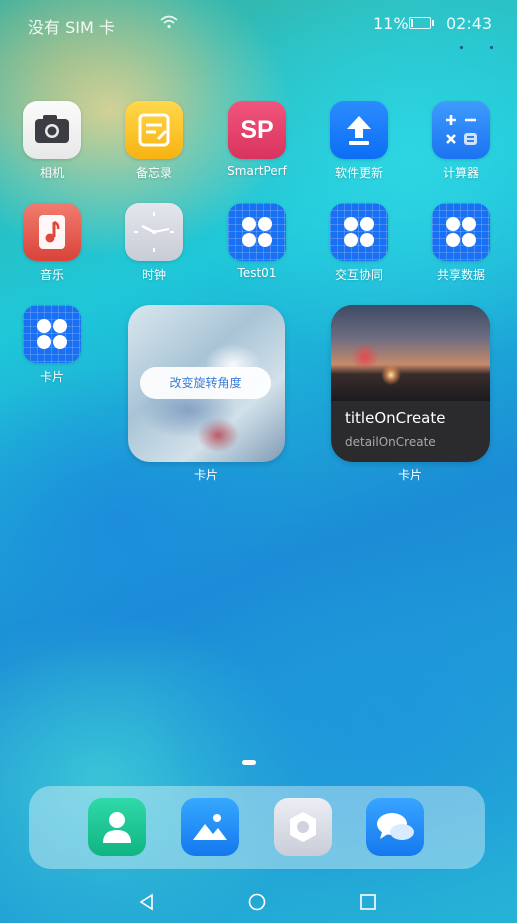 The width and height of the screenshot is (517, 923). Describe the element at coordinates (52, 130) in the screenshot. I see `camera-icon` at that location.